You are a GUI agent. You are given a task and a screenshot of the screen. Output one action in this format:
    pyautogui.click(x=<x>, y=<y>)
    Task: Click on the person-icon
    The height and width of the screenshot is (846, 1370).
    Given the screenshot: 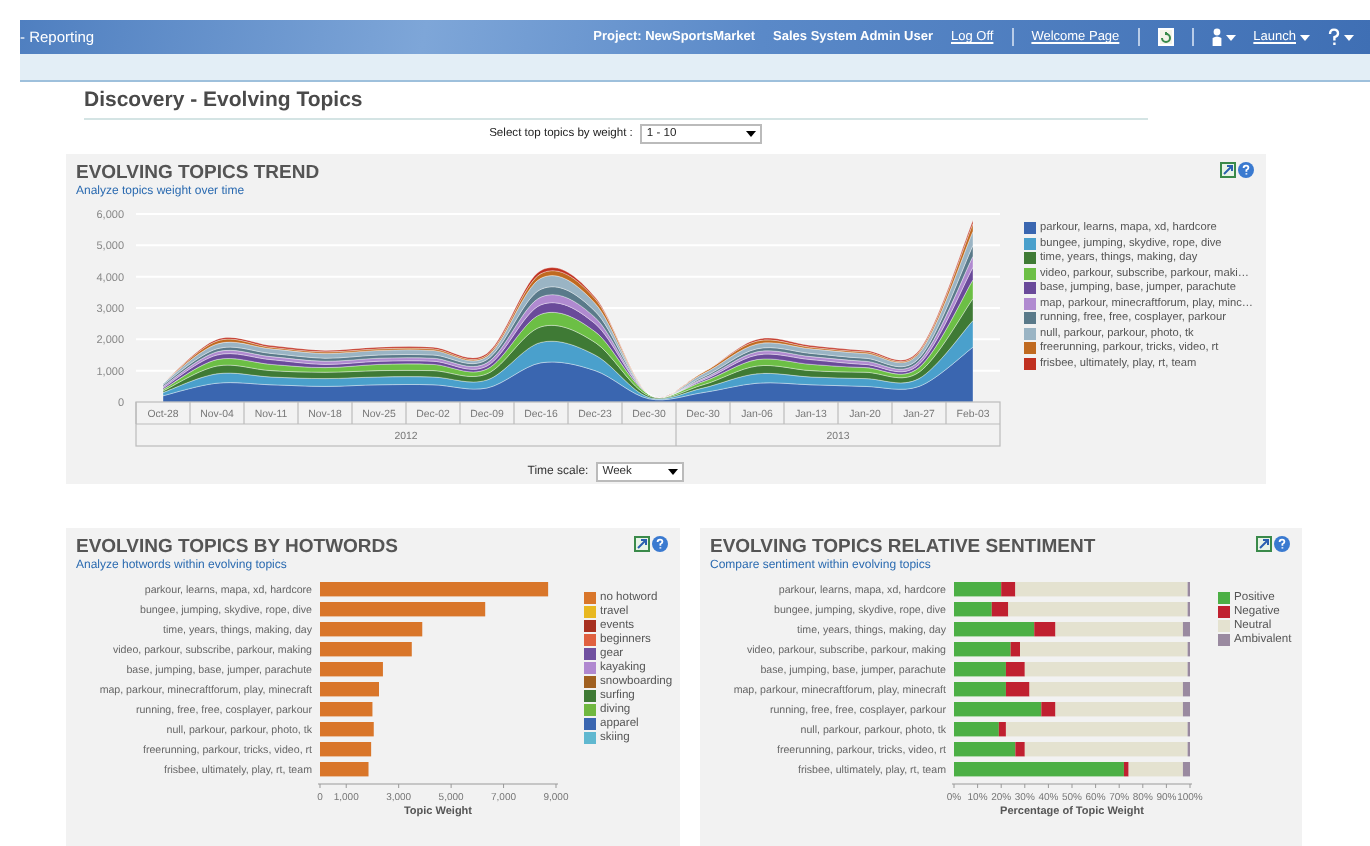 What is the action you would take?
    pyautogui.click(x=1216, y=37)
    